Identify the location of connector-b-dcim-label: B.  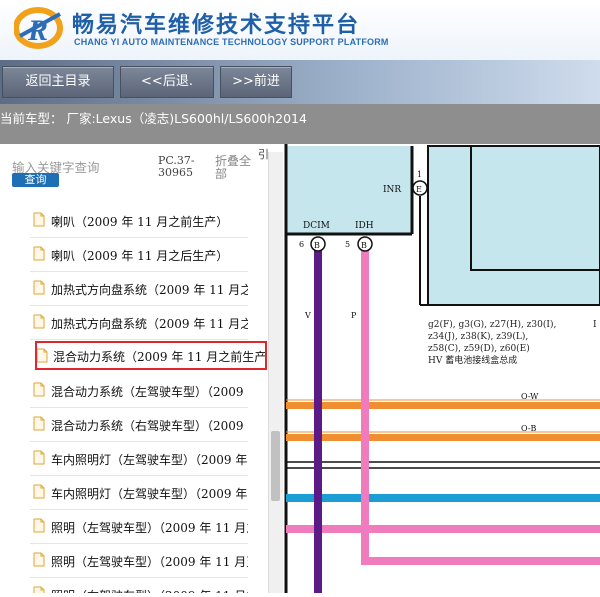
(317, 245).